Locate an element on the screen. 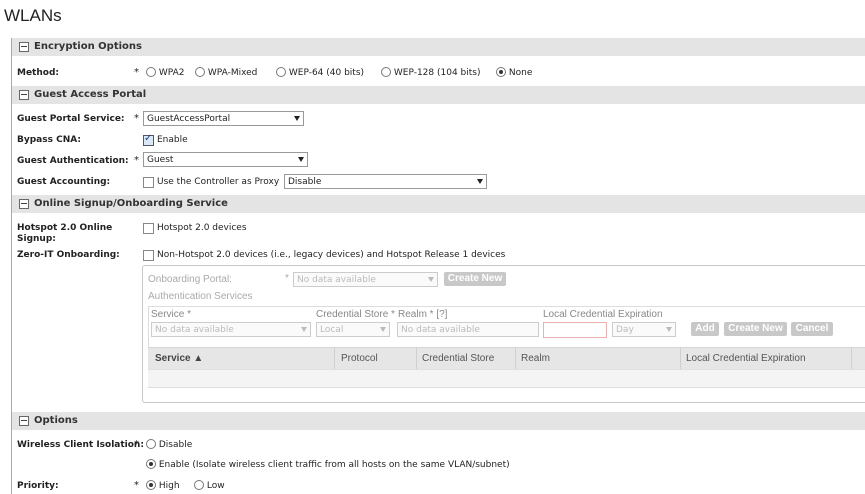 The width and height of the screenshot is (865, 494). encryption-options-header: Encryption Options is located at coordinates (438, 47).